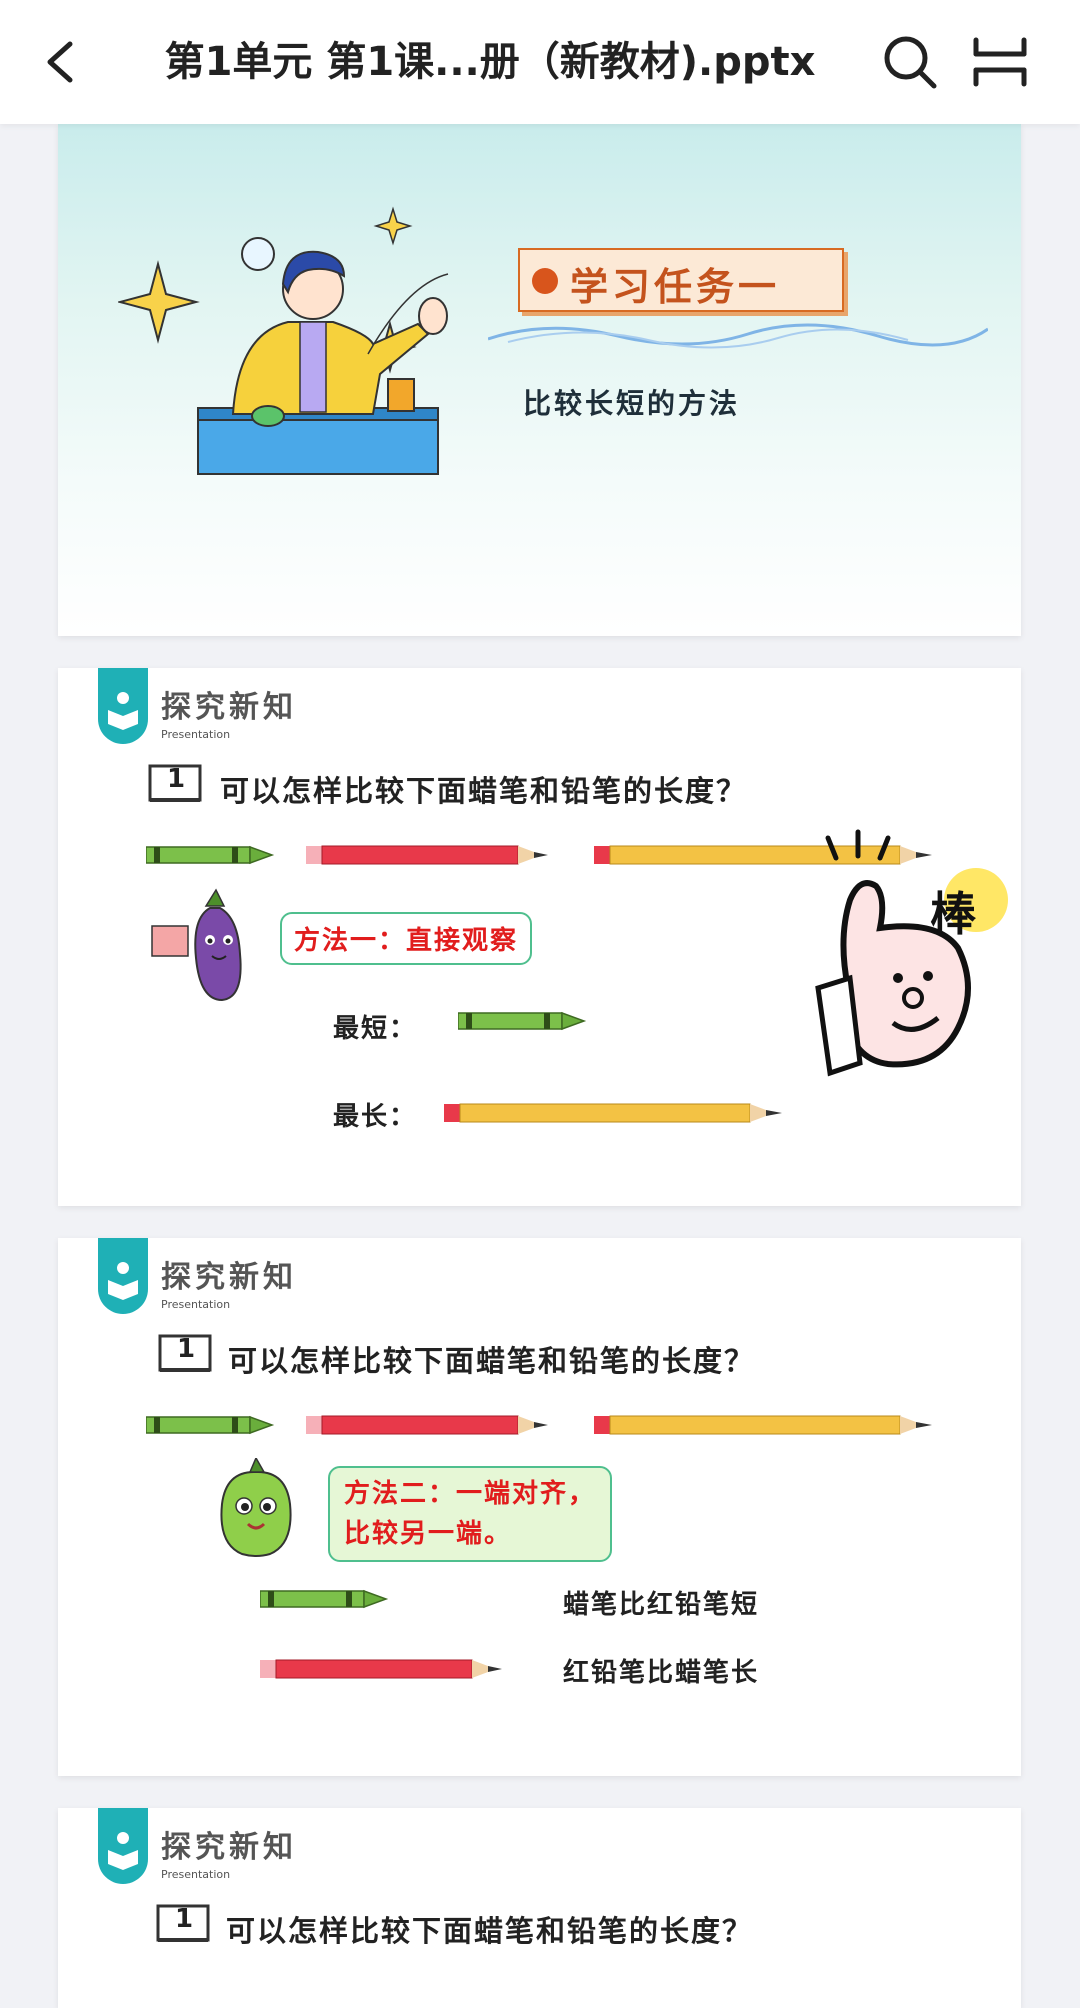 The height and width of the screenshot is (2008, 1080). Describe the element at coordinates (428, 1534) in the screenshot. I see `method-text-line2: 比较另一端。` at that location.